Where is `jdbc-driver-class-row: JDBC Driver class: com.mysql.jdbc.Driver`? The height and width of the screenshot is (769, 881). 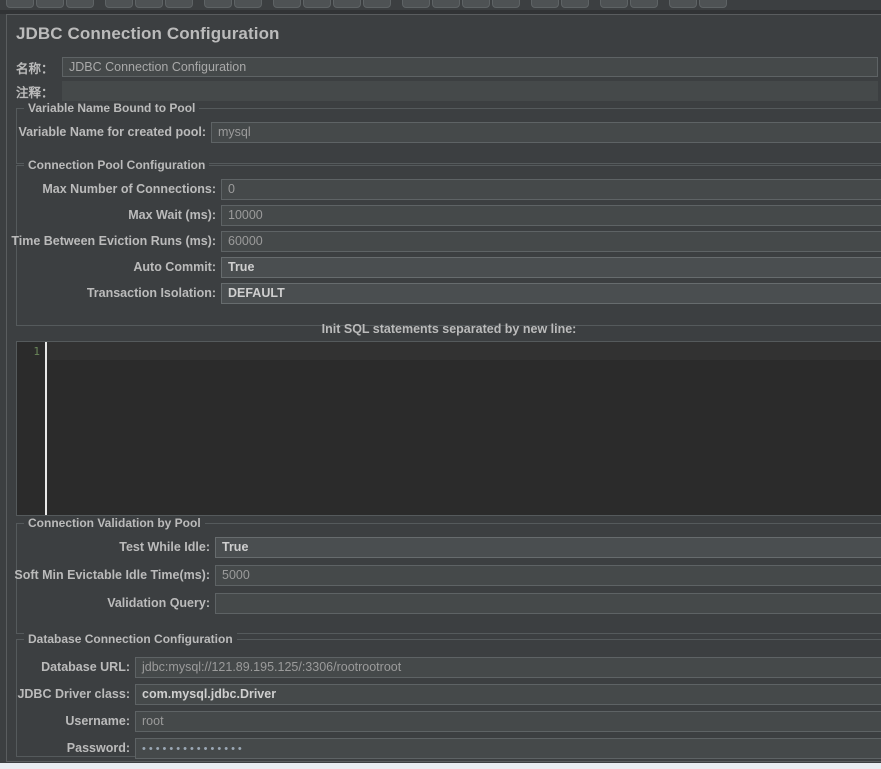 jdbc-driver-class-row: JDBC Driver class: com.mysql.jdbc.Driver is located at coordinates (449, 694).